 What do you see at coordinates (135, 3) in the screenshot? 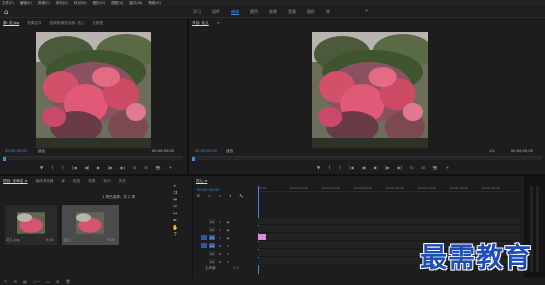
I see `menu-window: 窗口(W)` at bounding box center [135, 3].